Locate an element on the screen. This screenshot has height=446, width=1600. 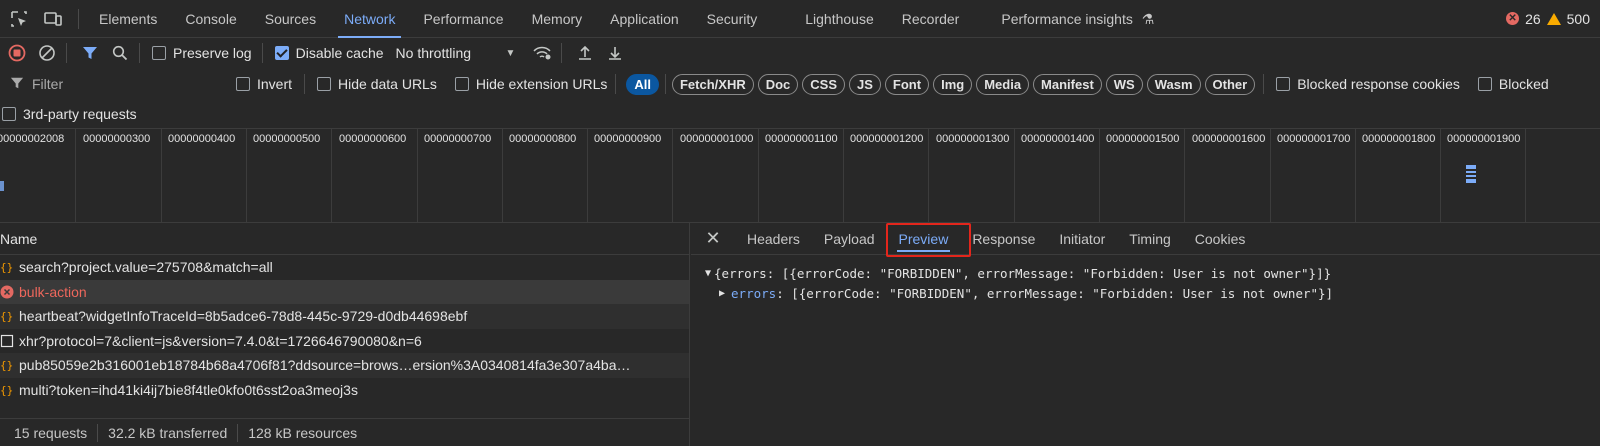
blocked-requests-box is located at coordinates (1484, 84).